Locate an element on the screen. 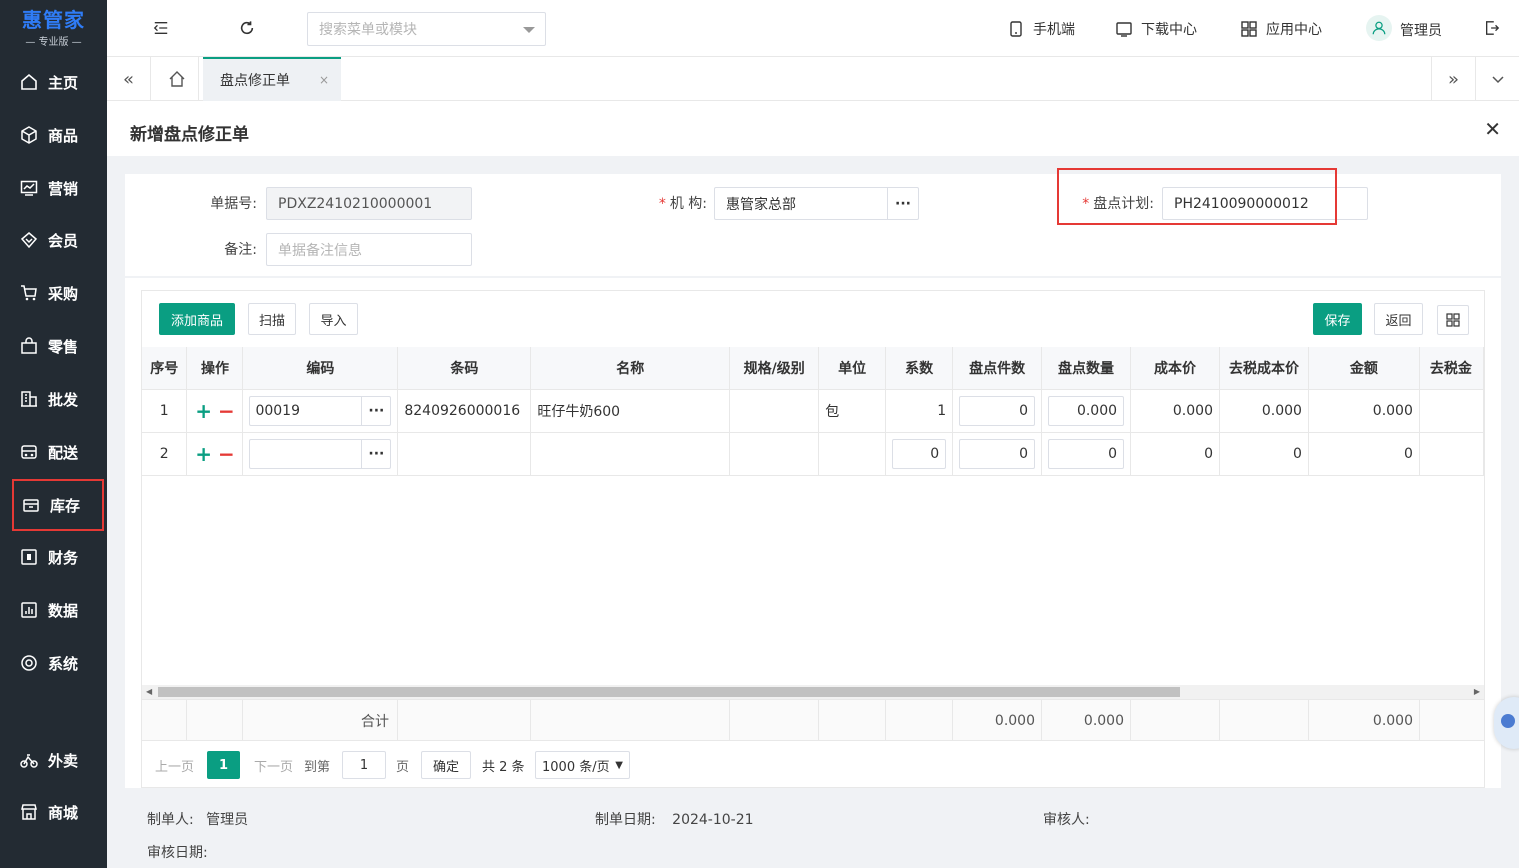 This screenshot has width=1519, height=868. brand-name: 惠管家 is located at coordinates (53, 19).